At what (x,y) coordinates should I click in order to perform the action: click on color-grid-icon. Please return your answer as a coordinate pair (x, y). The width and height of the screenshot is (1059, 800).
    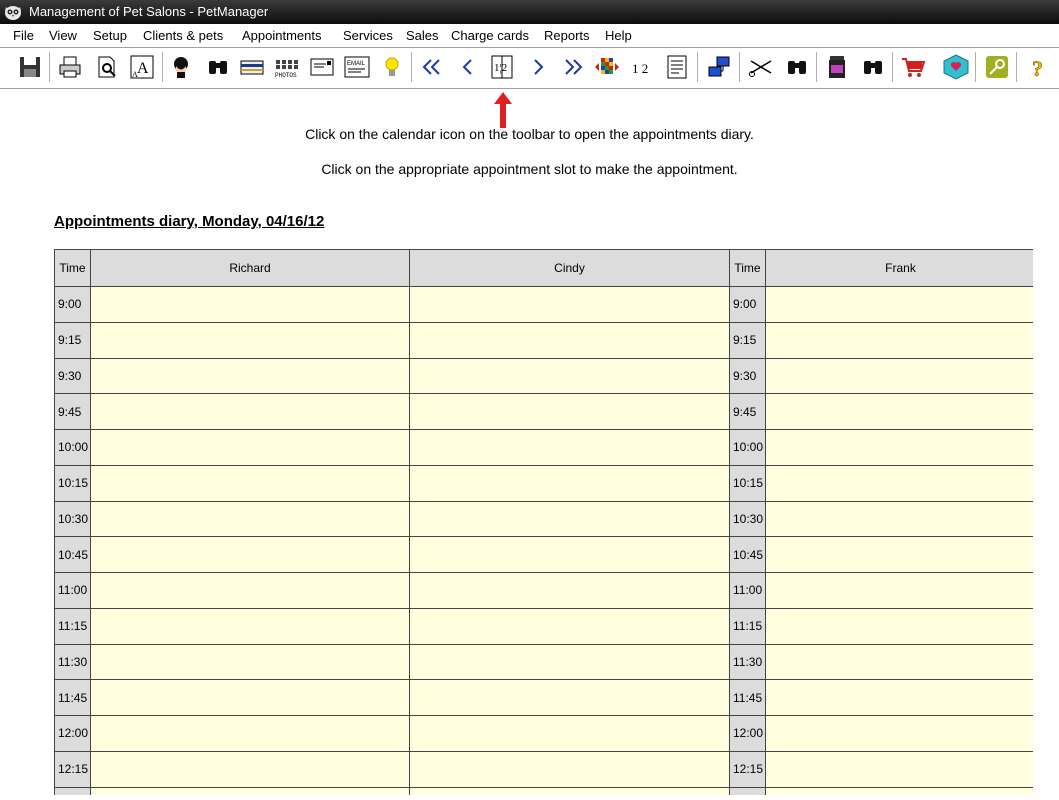
    Looking at the image, I should click on (607, 67).